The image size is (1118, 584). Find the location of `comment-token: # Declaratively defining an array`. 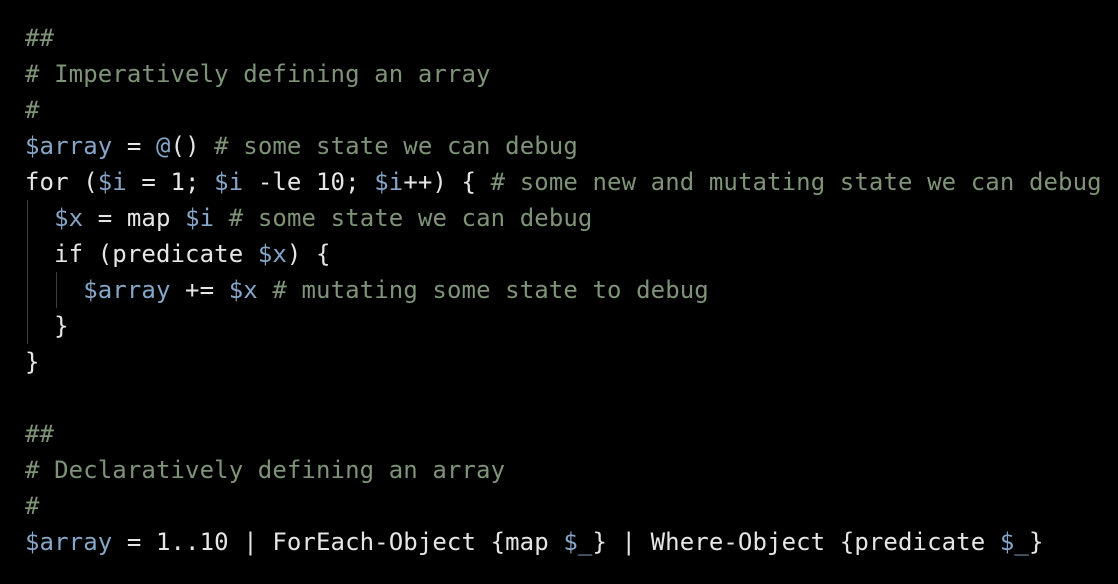

comment-token: # Declaratively defining an array is located at coordinates (265, 470).